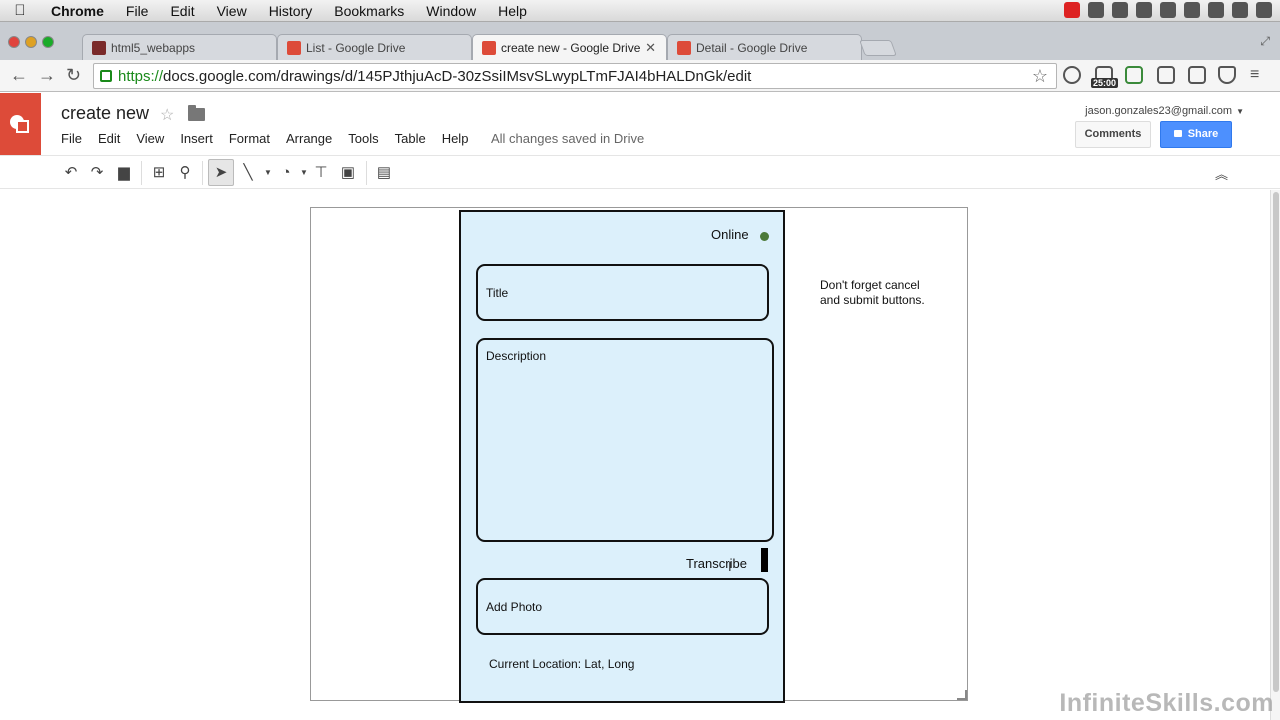 The height and width of the screenshot is (720, 1280). I want to click on comment-icon: ▤, so click(384, 173).